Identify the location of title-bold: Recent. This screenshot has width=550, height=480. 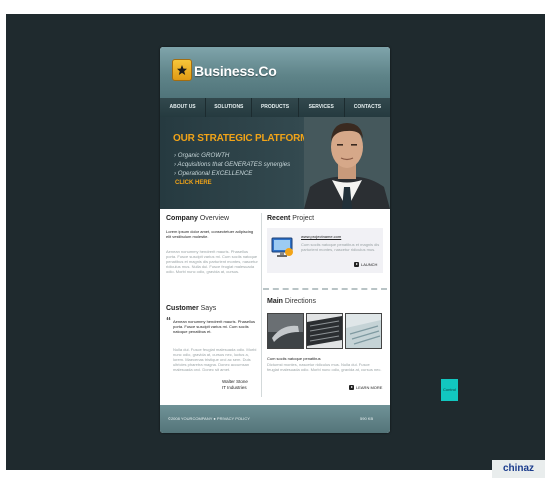
(279, 218).